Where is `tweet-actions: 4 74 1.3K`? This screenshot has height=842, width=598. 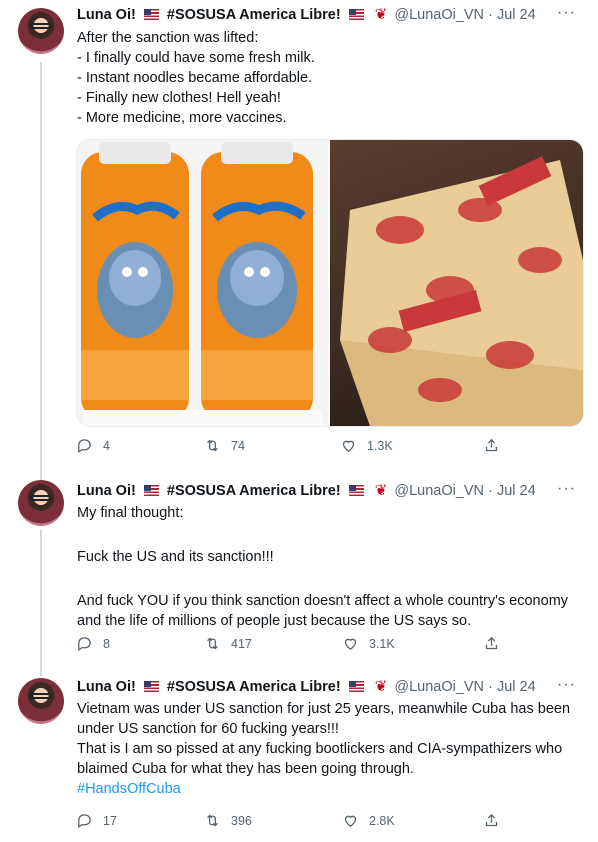 tweet-actions: 4 74 1.3K is located at coordinates (291, 447).